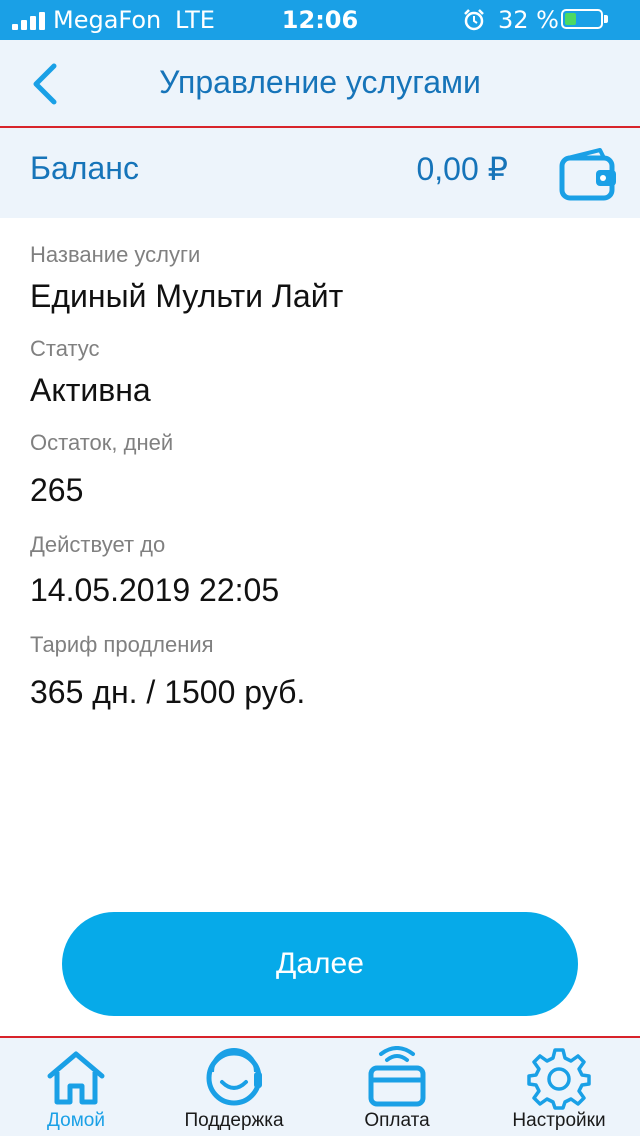  What do you see at coordinates (90, 390) in the screenshot?
I see `status-value: Активна` at bounding box center [90, 390].